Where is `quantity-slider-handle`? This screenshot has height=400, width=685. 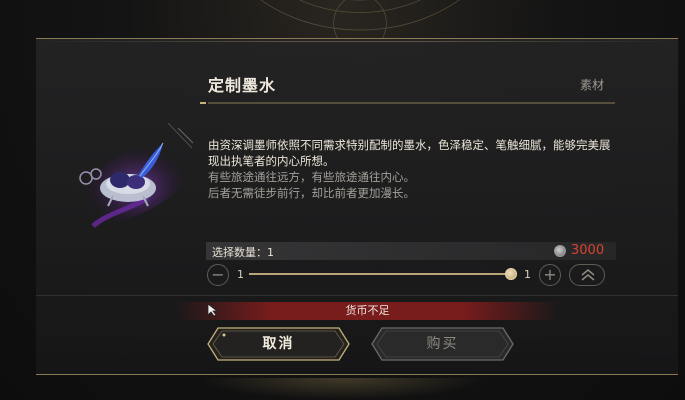 quantity-slider-handle is located at coordinates (511, 274).